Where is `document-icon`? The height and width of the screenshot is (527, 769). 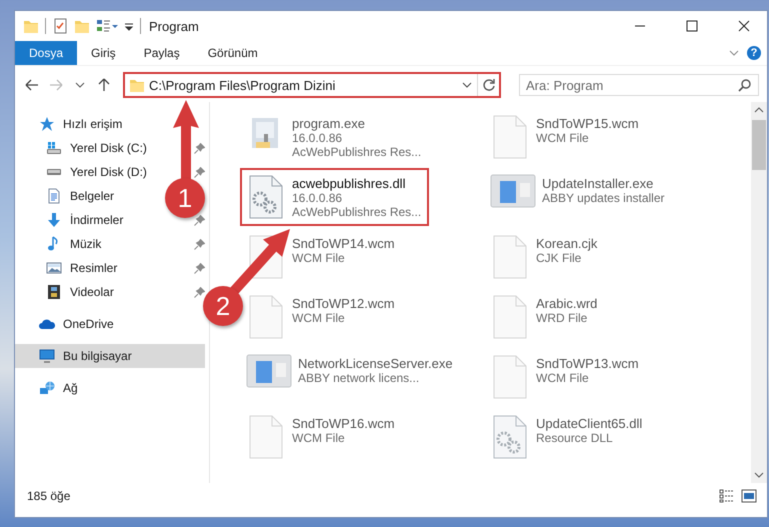 document-icon is located at coordinates (54, 196).